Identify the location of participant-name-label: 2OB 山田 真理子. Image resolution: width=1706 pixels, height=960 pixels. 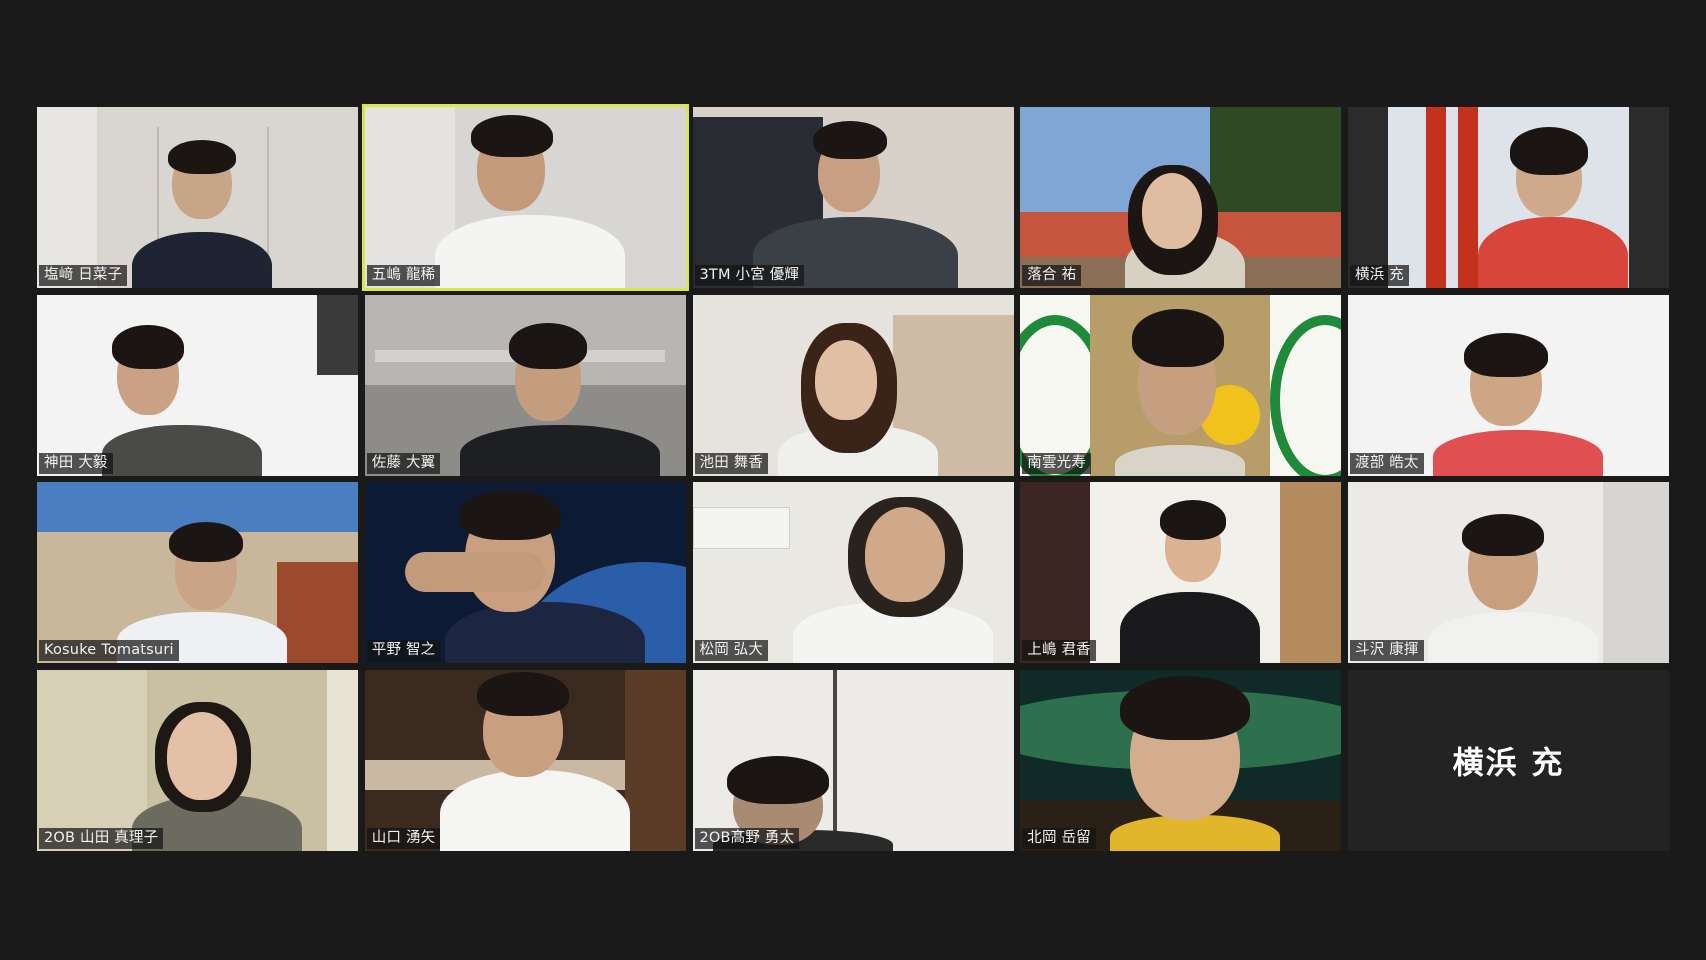
(101, 838).